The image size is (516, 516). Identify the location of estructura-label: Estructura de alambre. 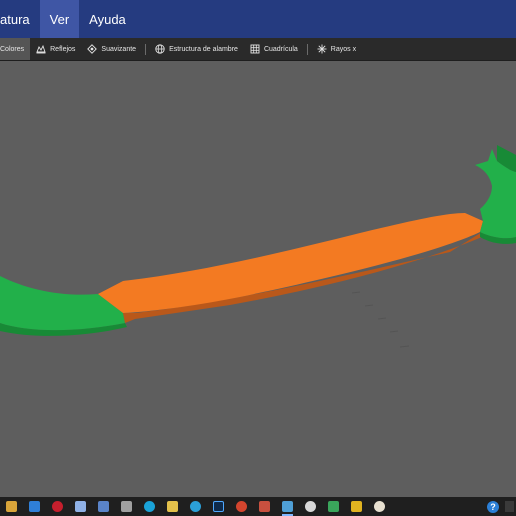
(203, 49).